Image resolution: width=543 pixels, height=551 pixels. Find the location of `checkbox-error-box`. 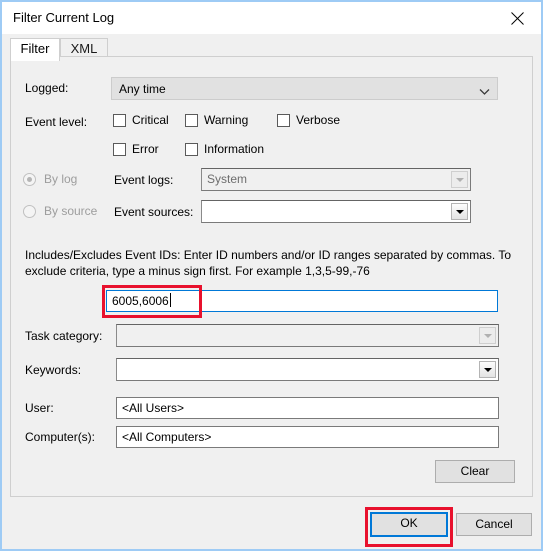

checkbox-error-box is located at coordinates (119, 149).